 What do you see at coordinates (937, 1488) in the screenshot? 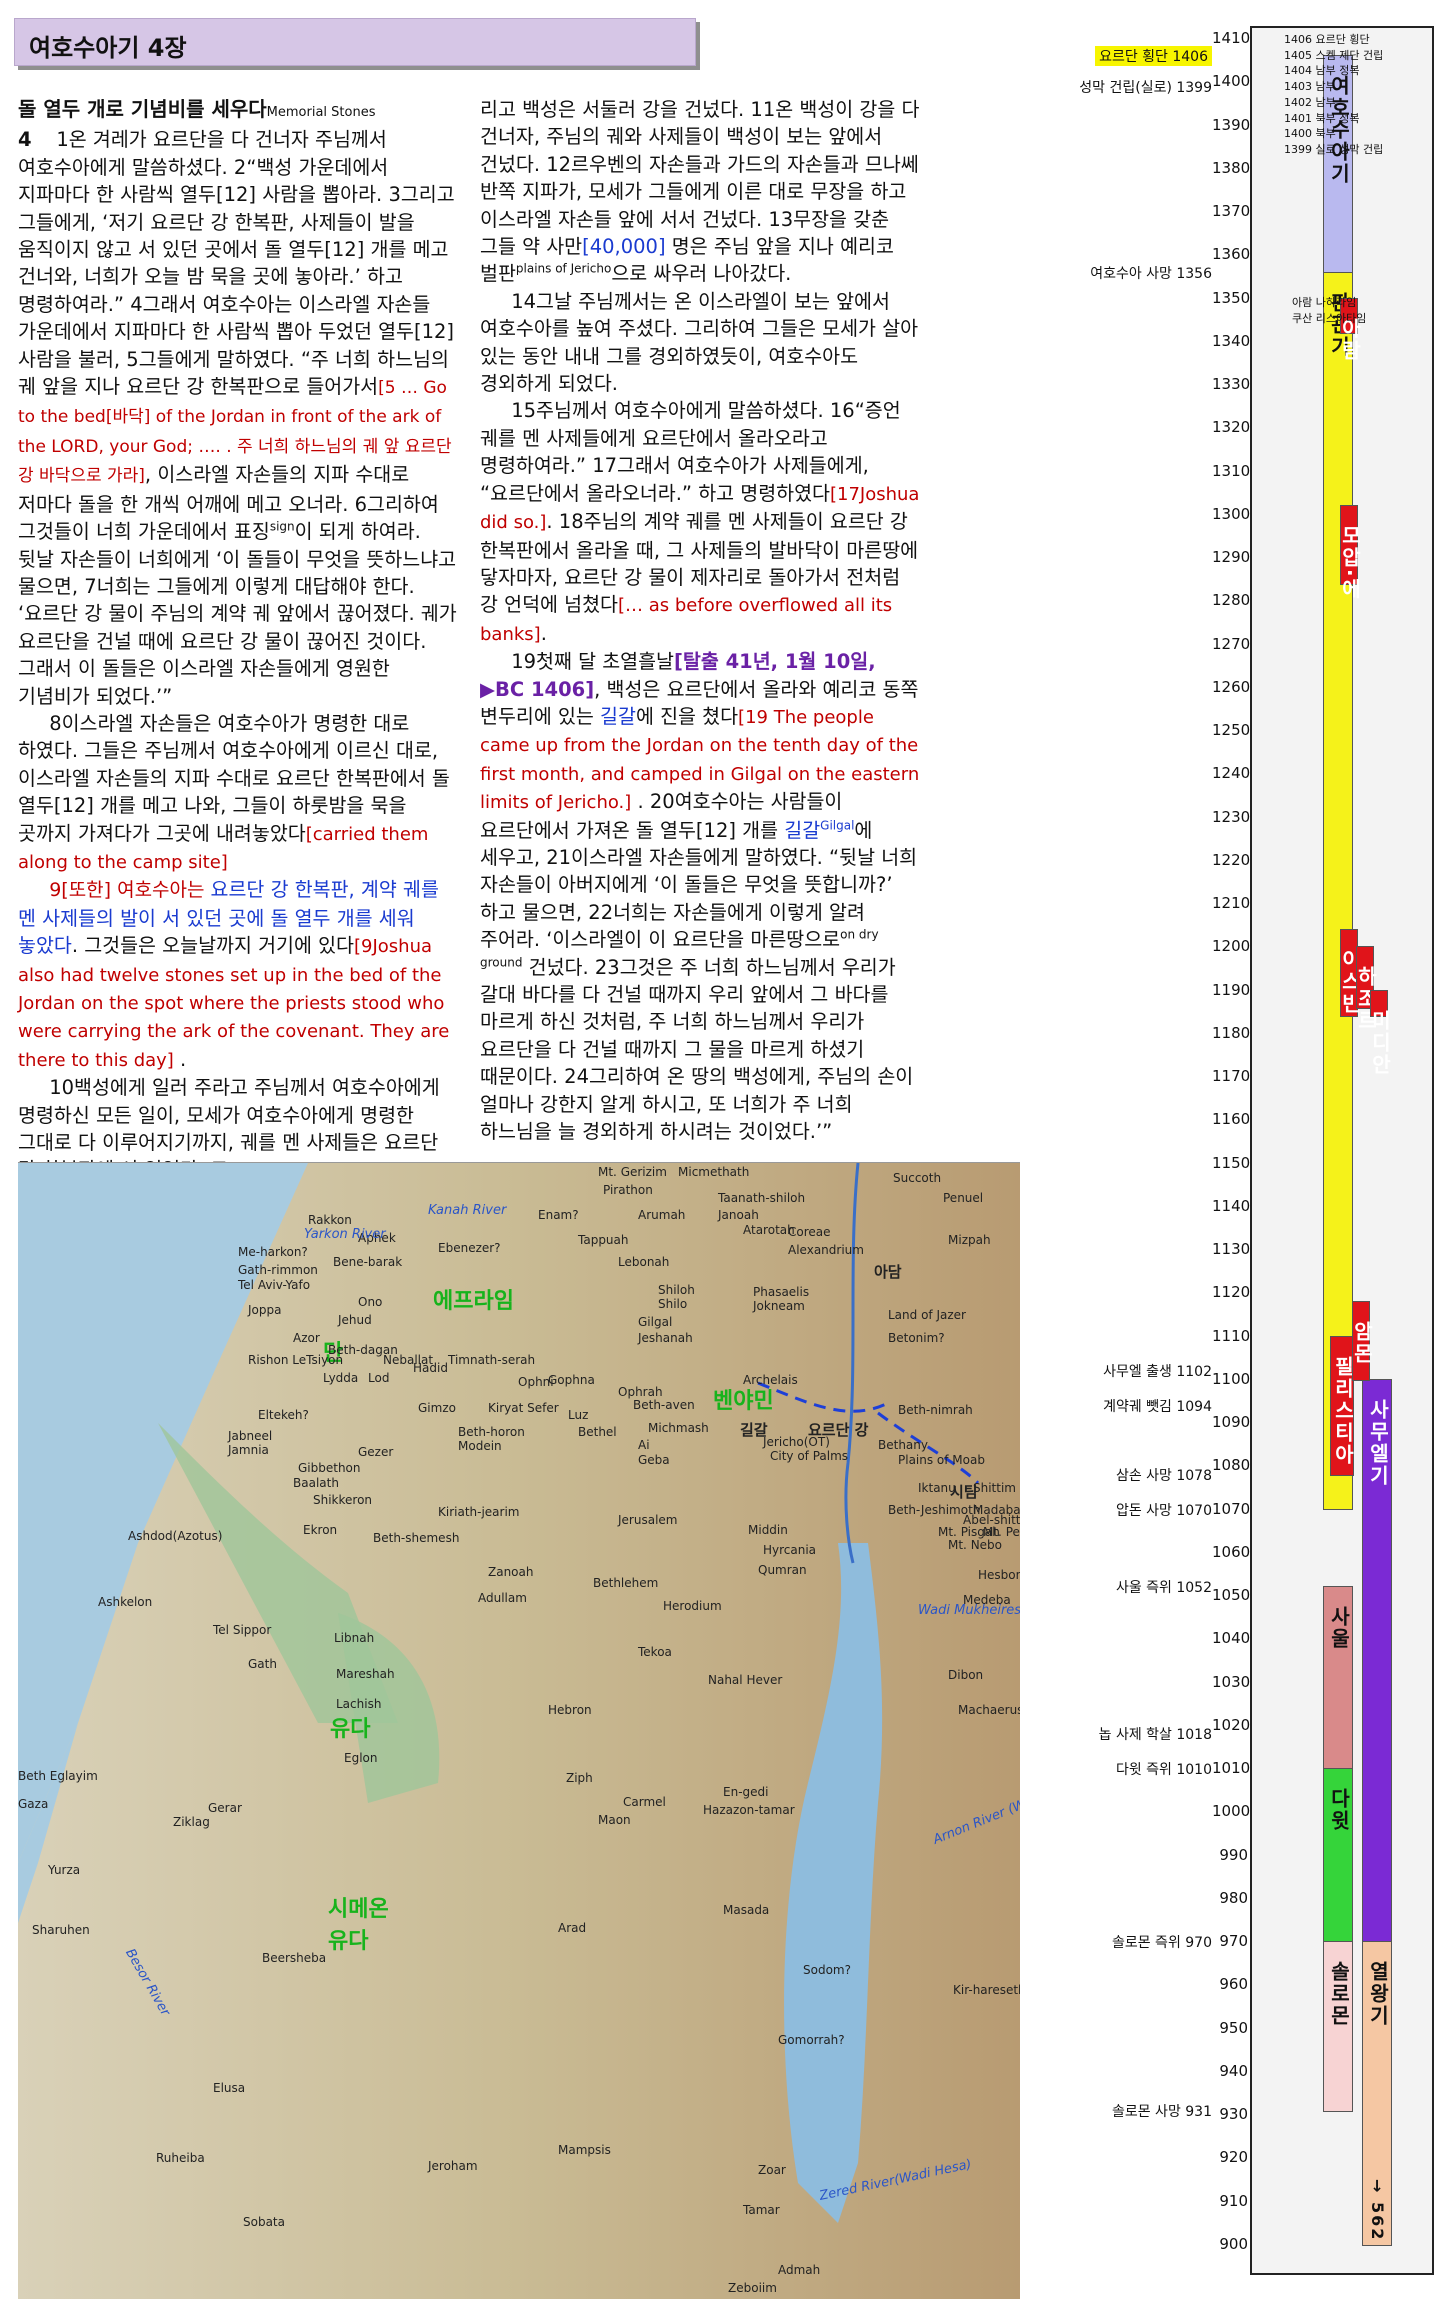
I see `map-place: Iktanu` at bounding box center [937, 1488].